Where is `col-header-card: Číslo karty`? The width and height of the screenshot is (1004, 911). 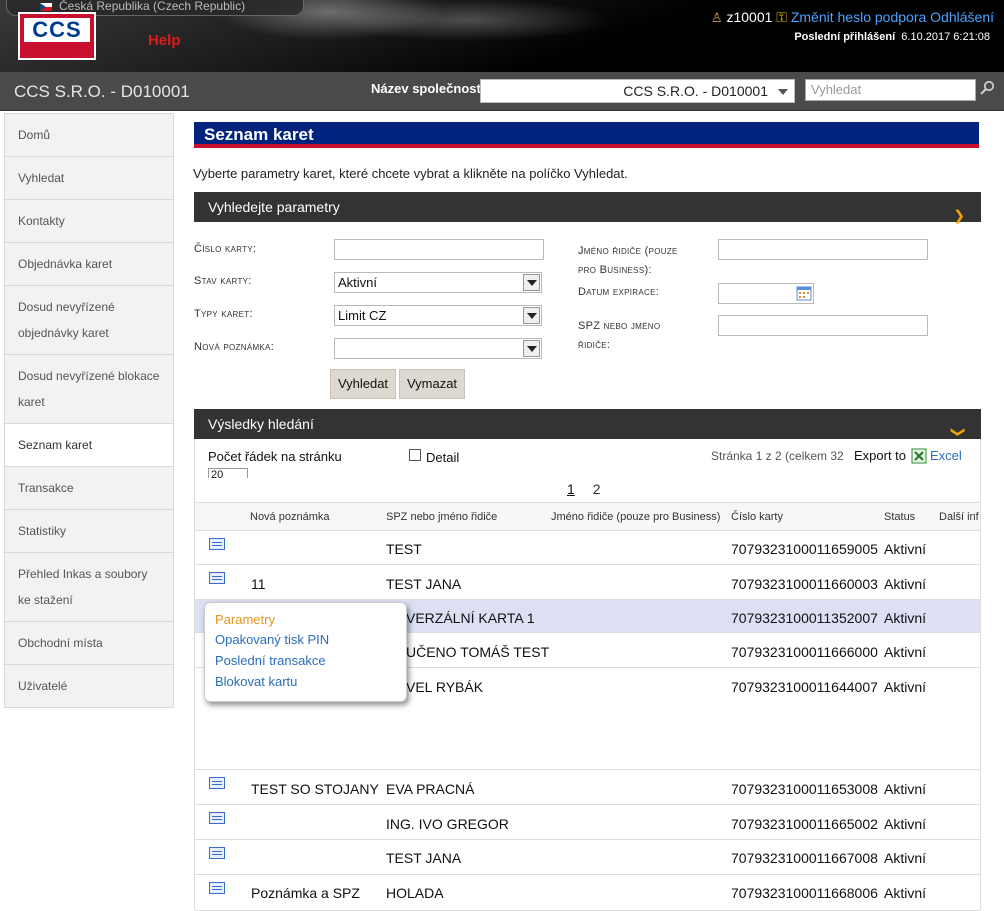 col-header-card: Číslo karty is located at coordinates (757, 517).